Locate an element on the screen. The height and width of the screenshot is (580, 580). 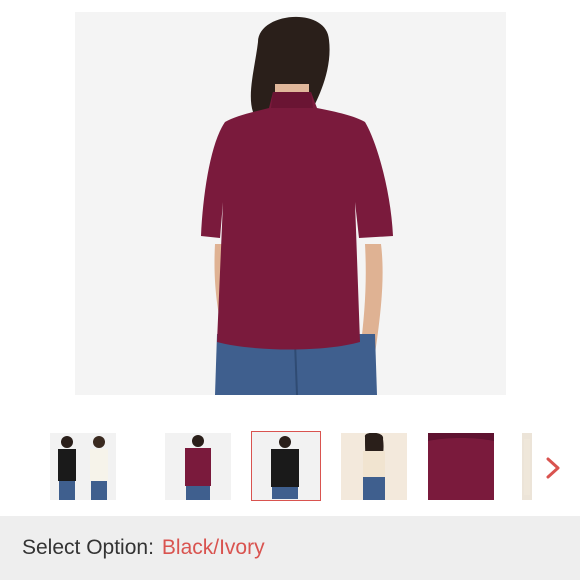
selected-option-value: Black/Ivory is located at coordinates (213, 548).